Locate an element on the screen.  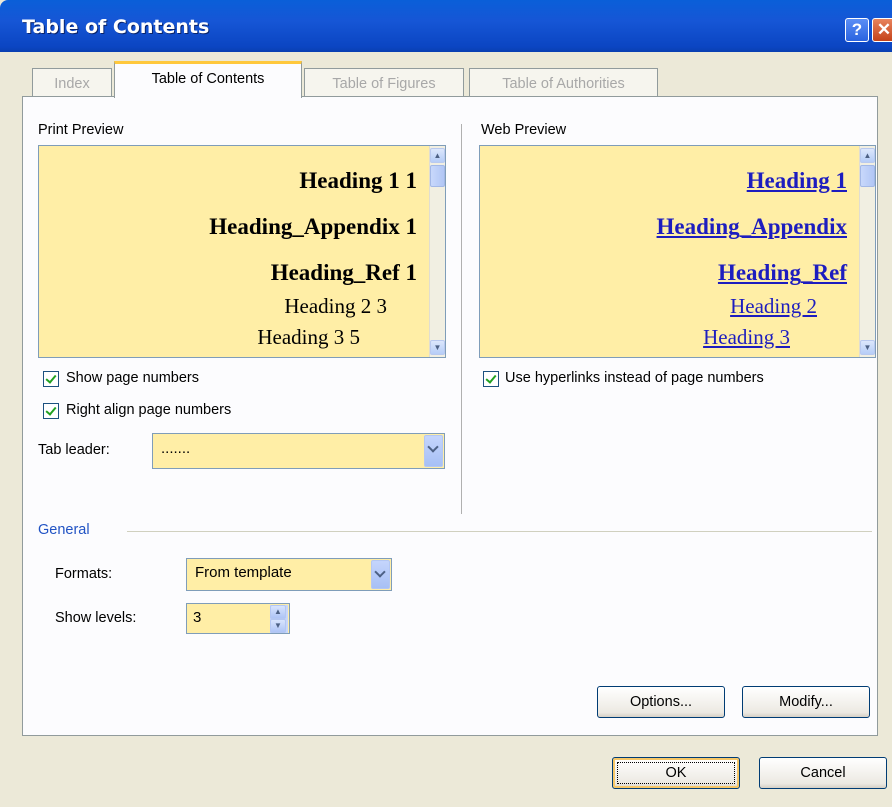
tab-index: Index is located at coordinates (72, 83).